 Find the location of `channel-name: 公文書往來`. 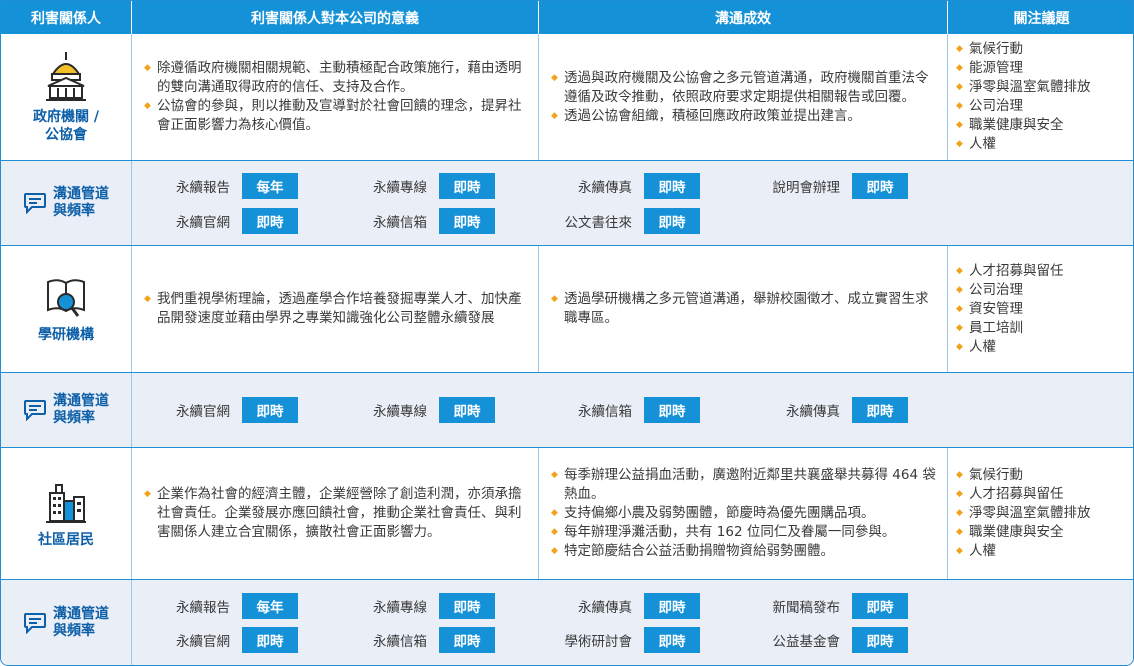

channel-name: 公文書往來 is located at coordinates (598, 223).